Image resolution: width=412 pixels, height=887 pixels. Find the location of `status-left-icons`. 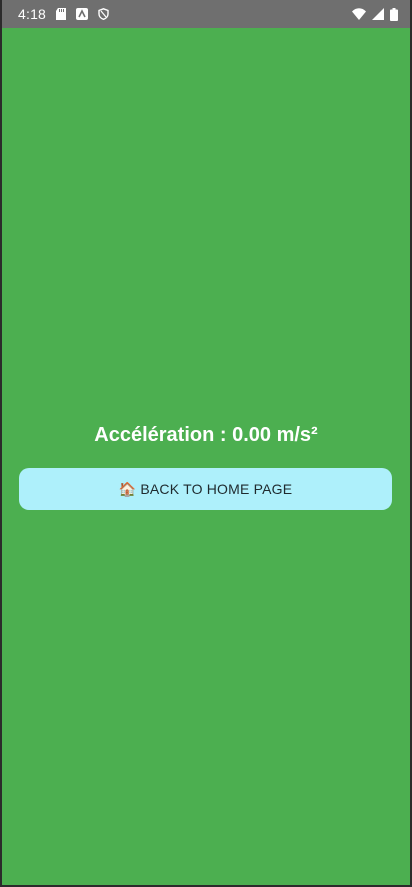

status-left-icons is located at coordinates (82, 14).